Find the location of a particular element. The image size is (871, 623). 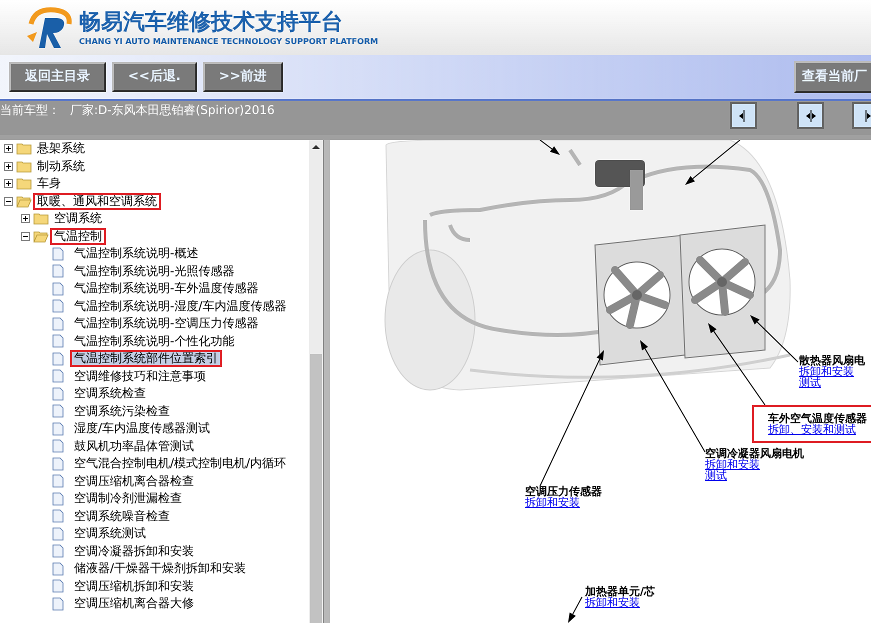

component-name: 空调冷凝器风扇电机 is located at coordinates (754, 453).